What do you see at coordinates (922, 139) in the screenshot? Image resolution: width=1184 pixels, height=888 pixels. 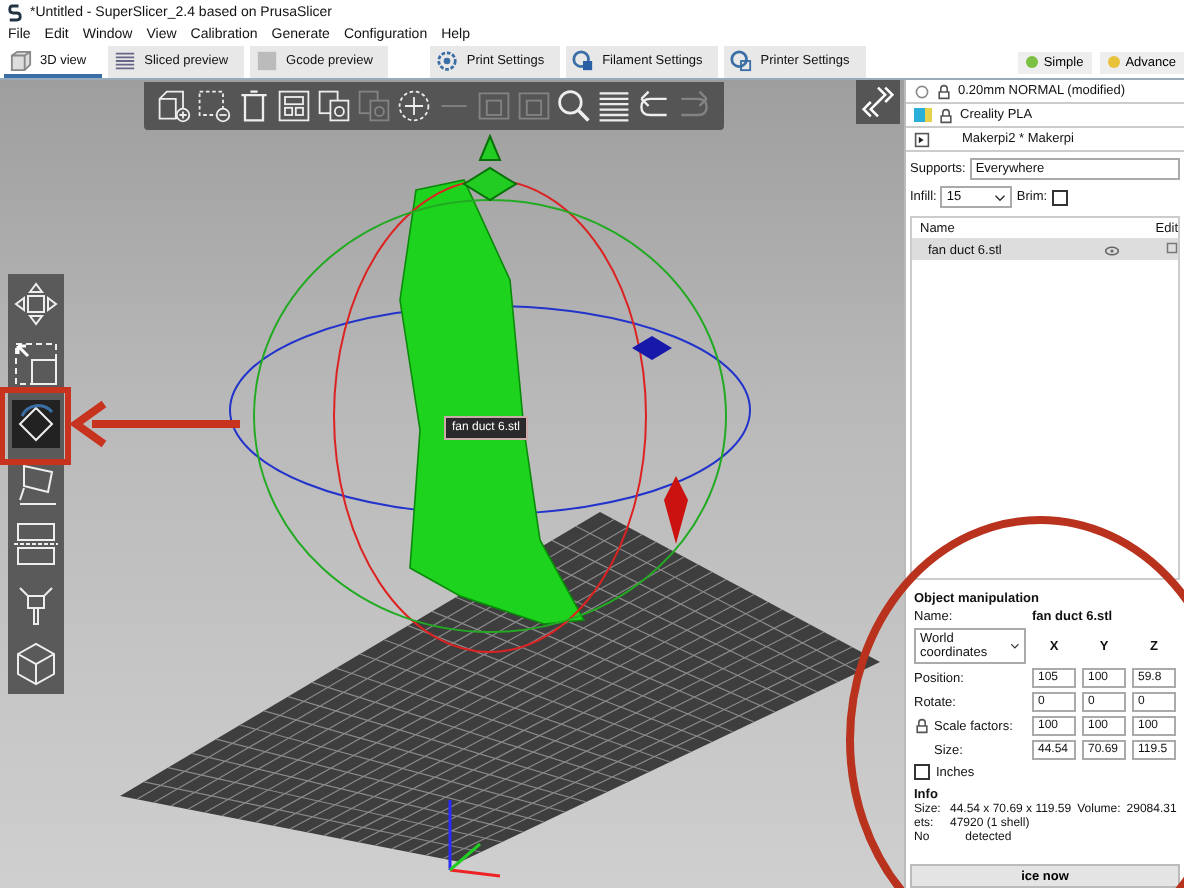 I see `flag-icon` at bounding box center [922, 139].